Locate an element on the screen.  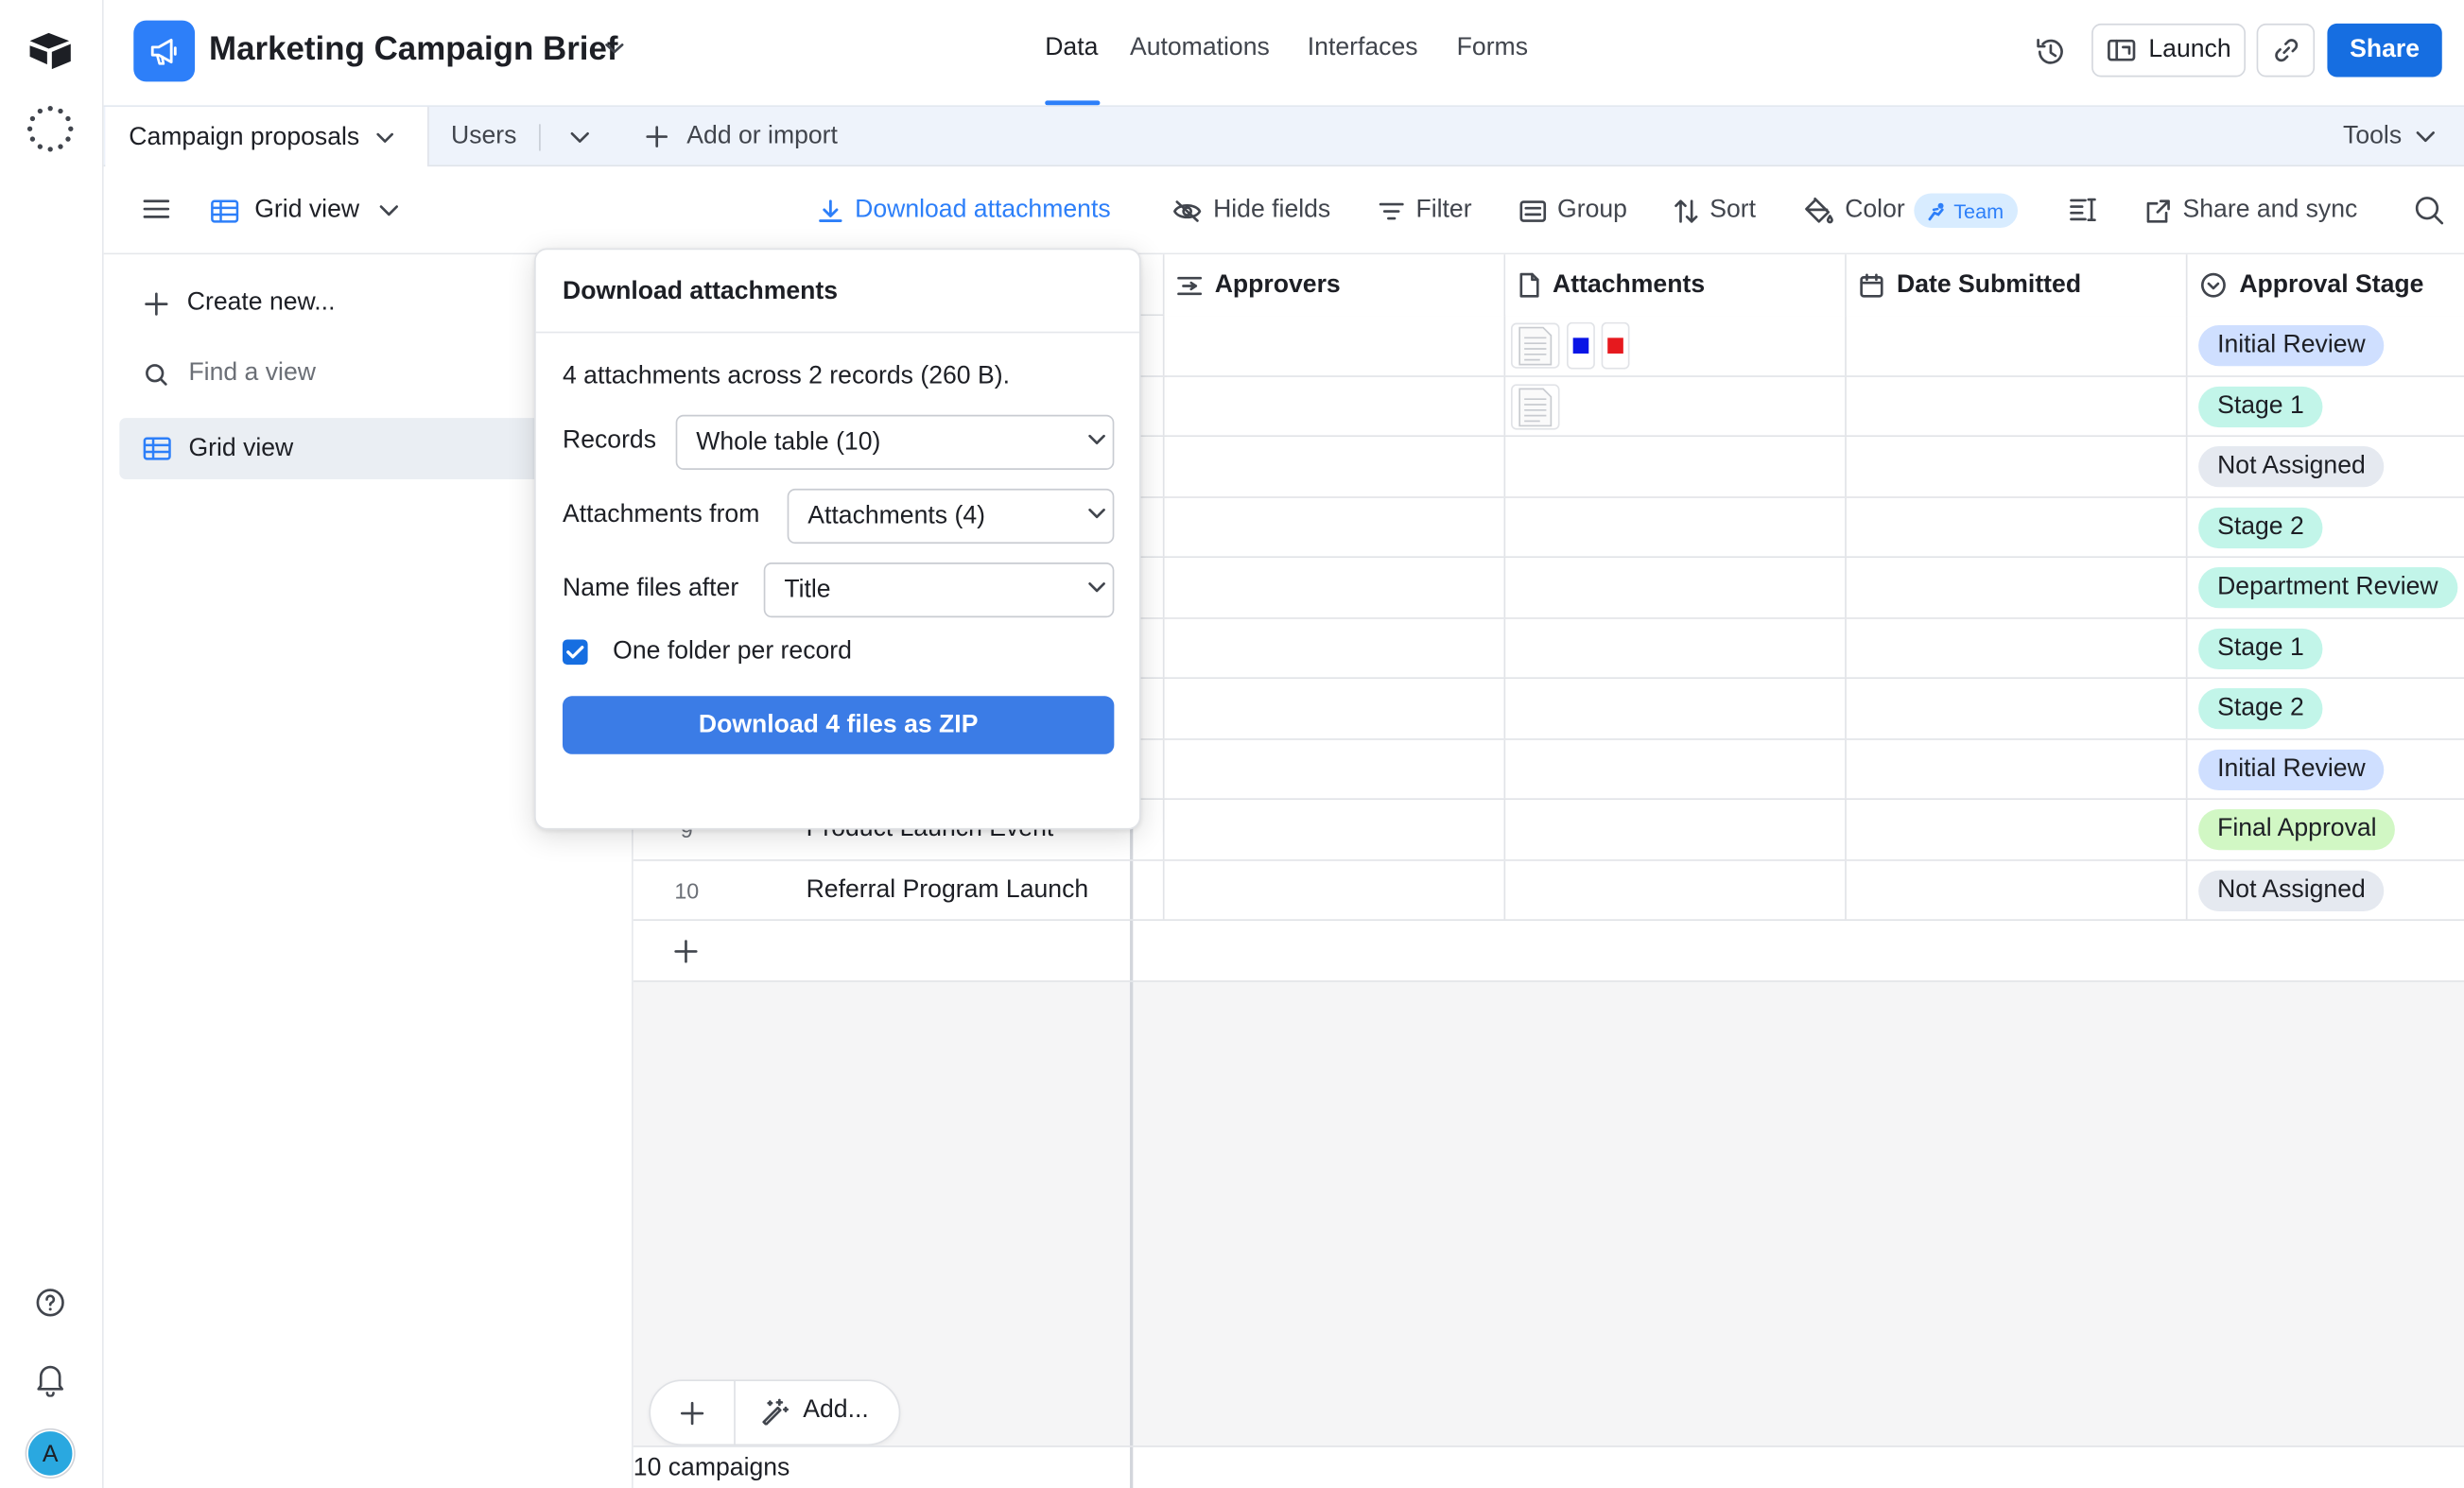
share-and-sync-button: Share and sync is located at coordinates (2251, 210).